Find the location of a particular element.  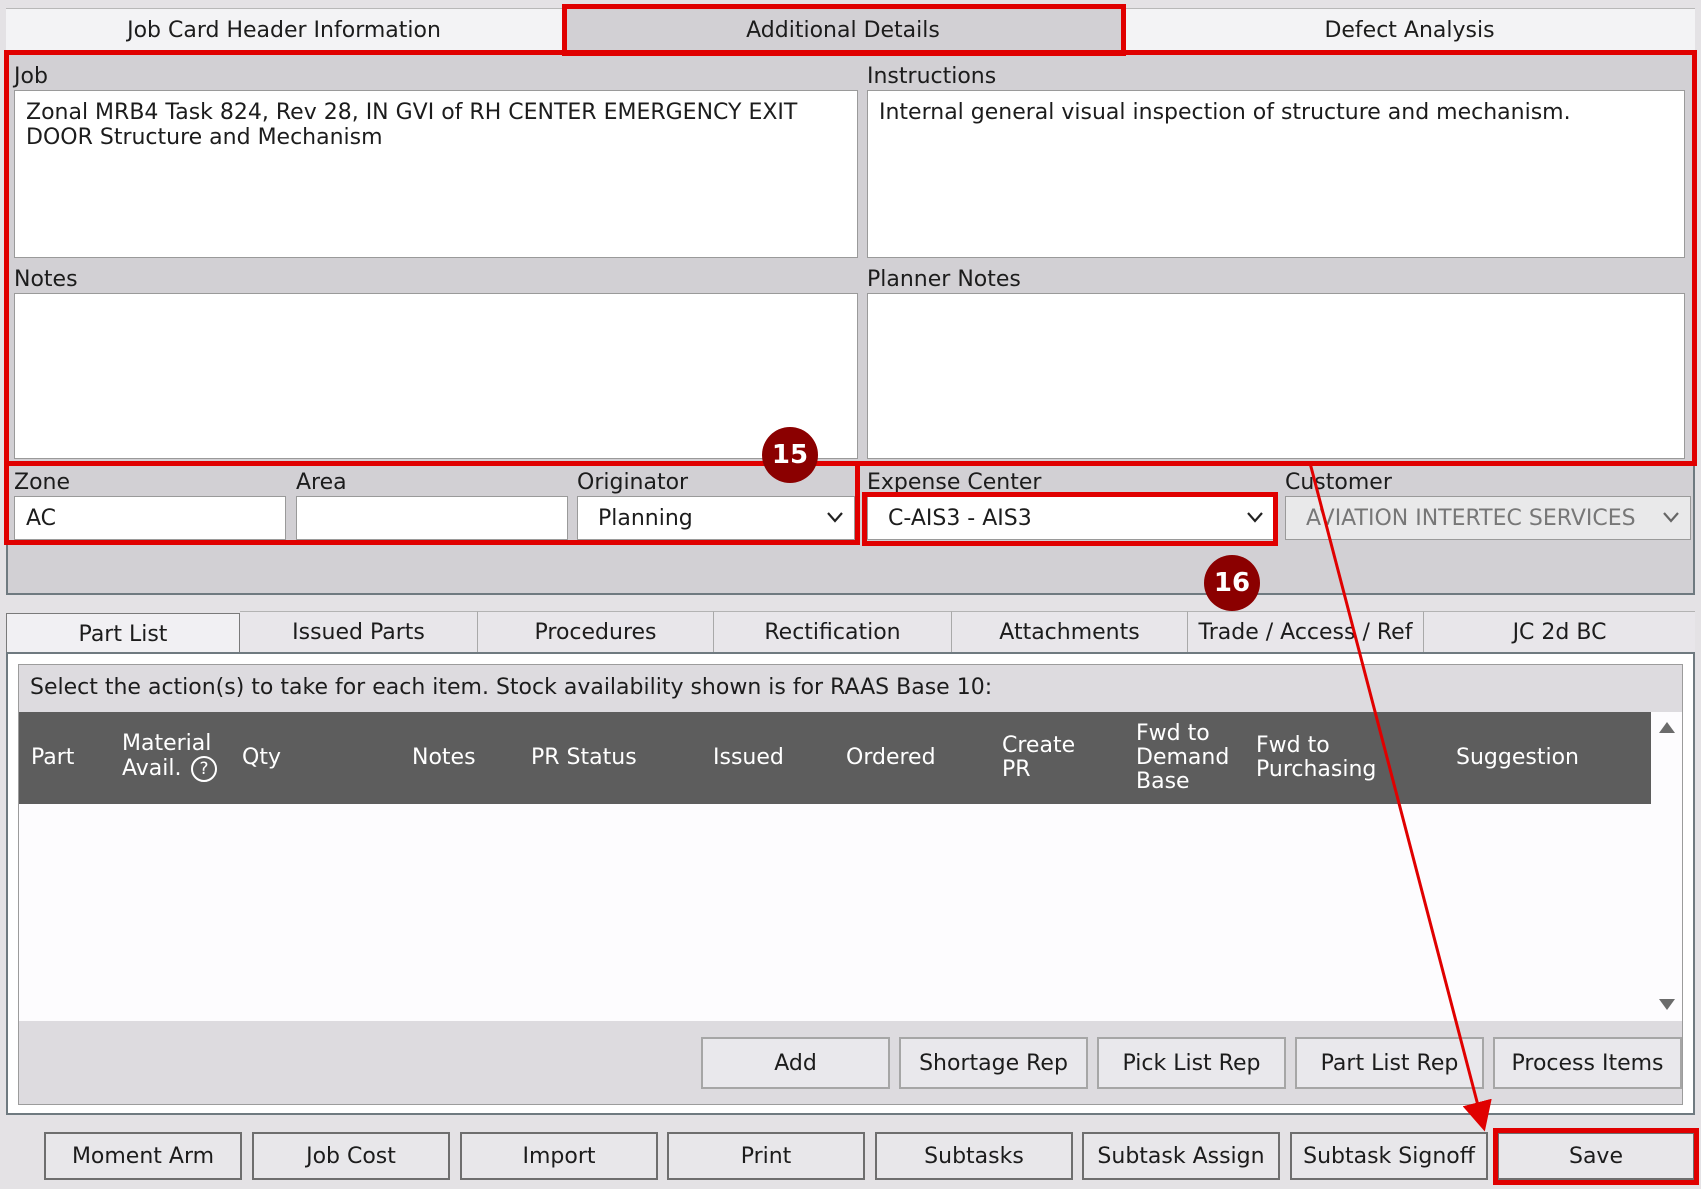

arrow-to-save is located at coordinates (1400, 797).